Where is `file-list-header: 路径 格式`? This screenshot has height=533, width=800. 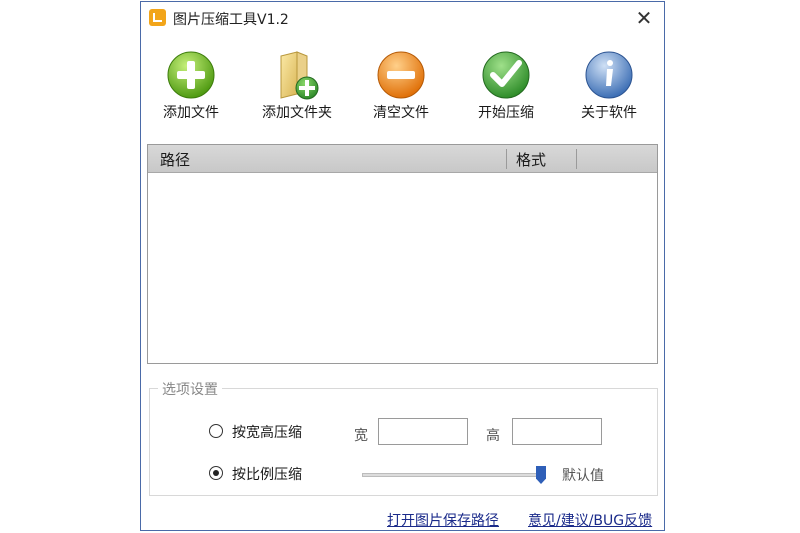
file-list-header: 路径 格式 is located at coordinates (402, 159).